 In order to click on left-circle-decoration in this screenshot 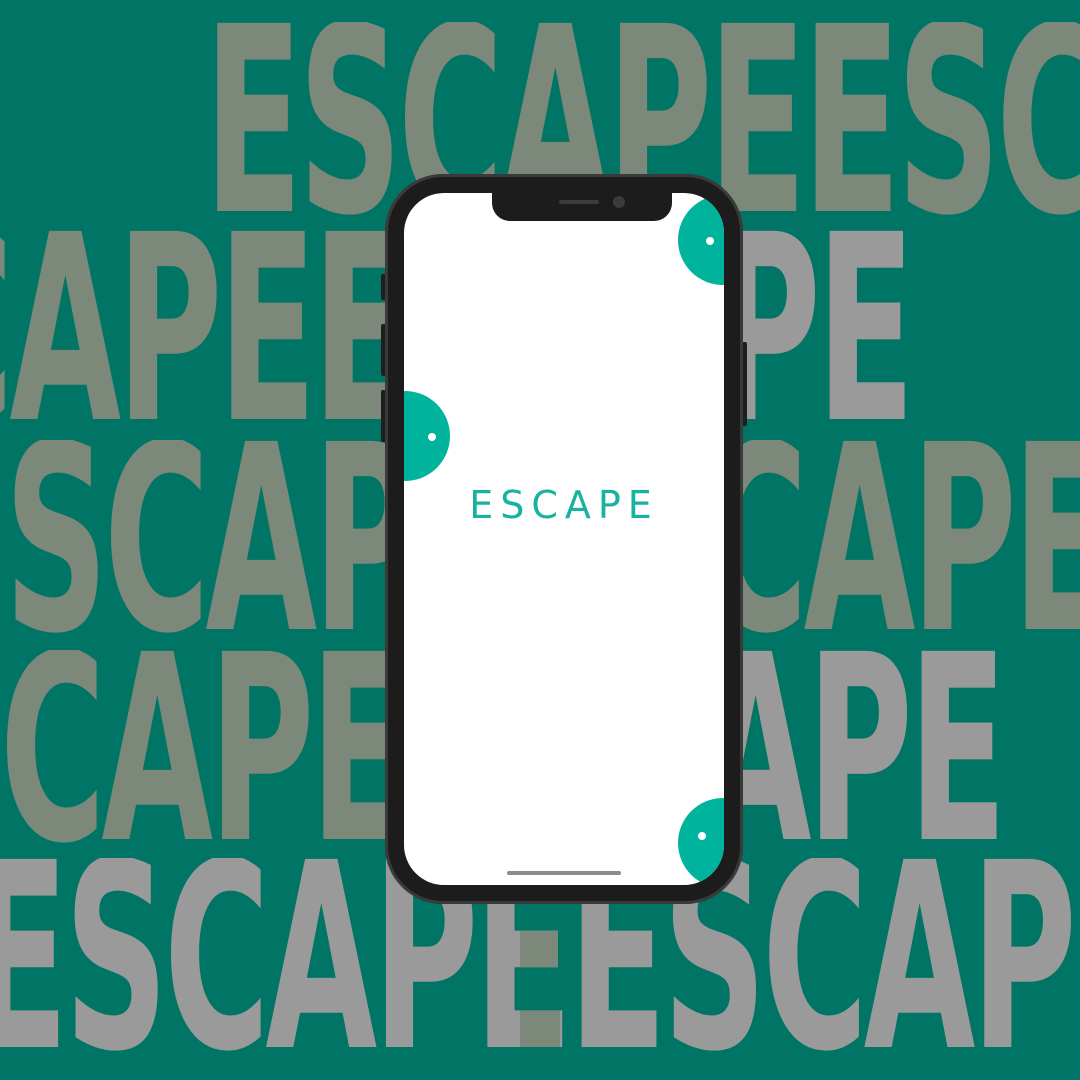, I will do `click(427, 436)`.